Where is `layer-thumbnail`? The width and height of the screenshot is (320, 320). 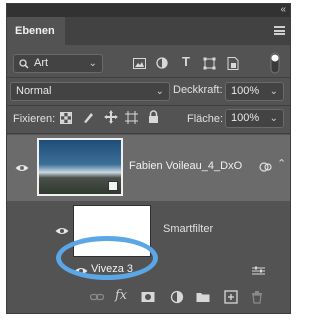 layer-thumbnail is located at coordinates (80, 167).